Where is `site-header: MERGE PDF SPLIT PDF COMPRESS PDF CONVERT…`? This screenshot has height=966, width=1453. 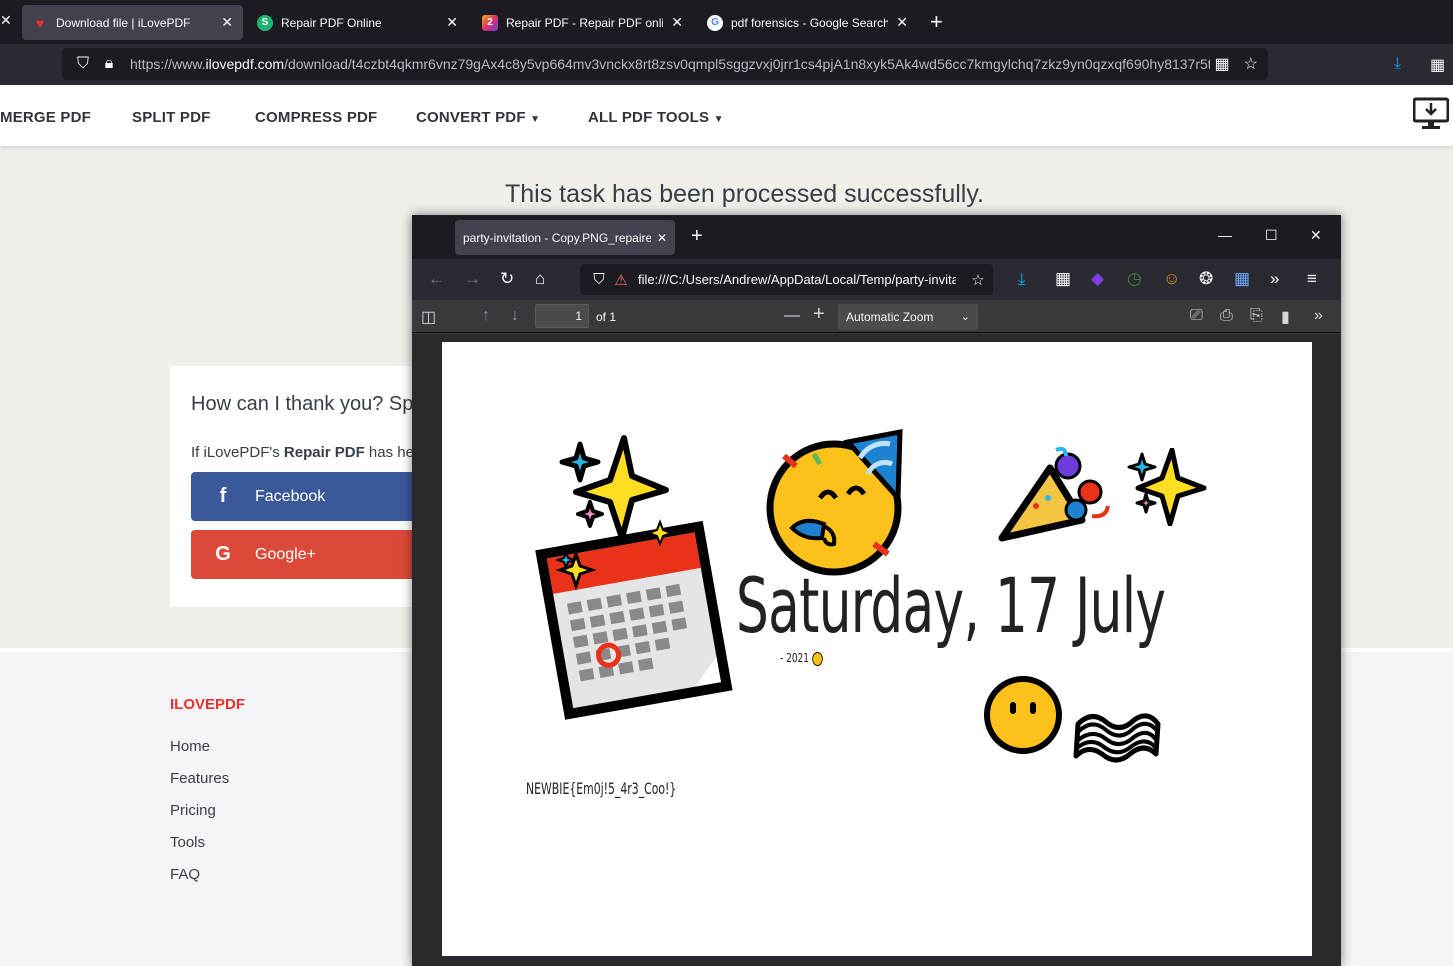
site-header: MERGE PDF SPLIT PDF COMPRESS PDF CONVERT… is located at coordinates (726, 115).